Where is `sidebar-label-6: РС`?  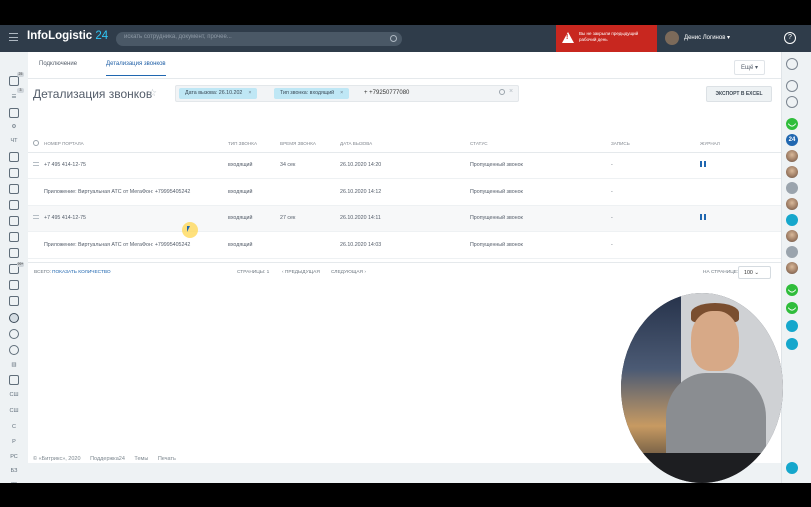
sidebar-label-6: РС is located at coordinates (14, 457).